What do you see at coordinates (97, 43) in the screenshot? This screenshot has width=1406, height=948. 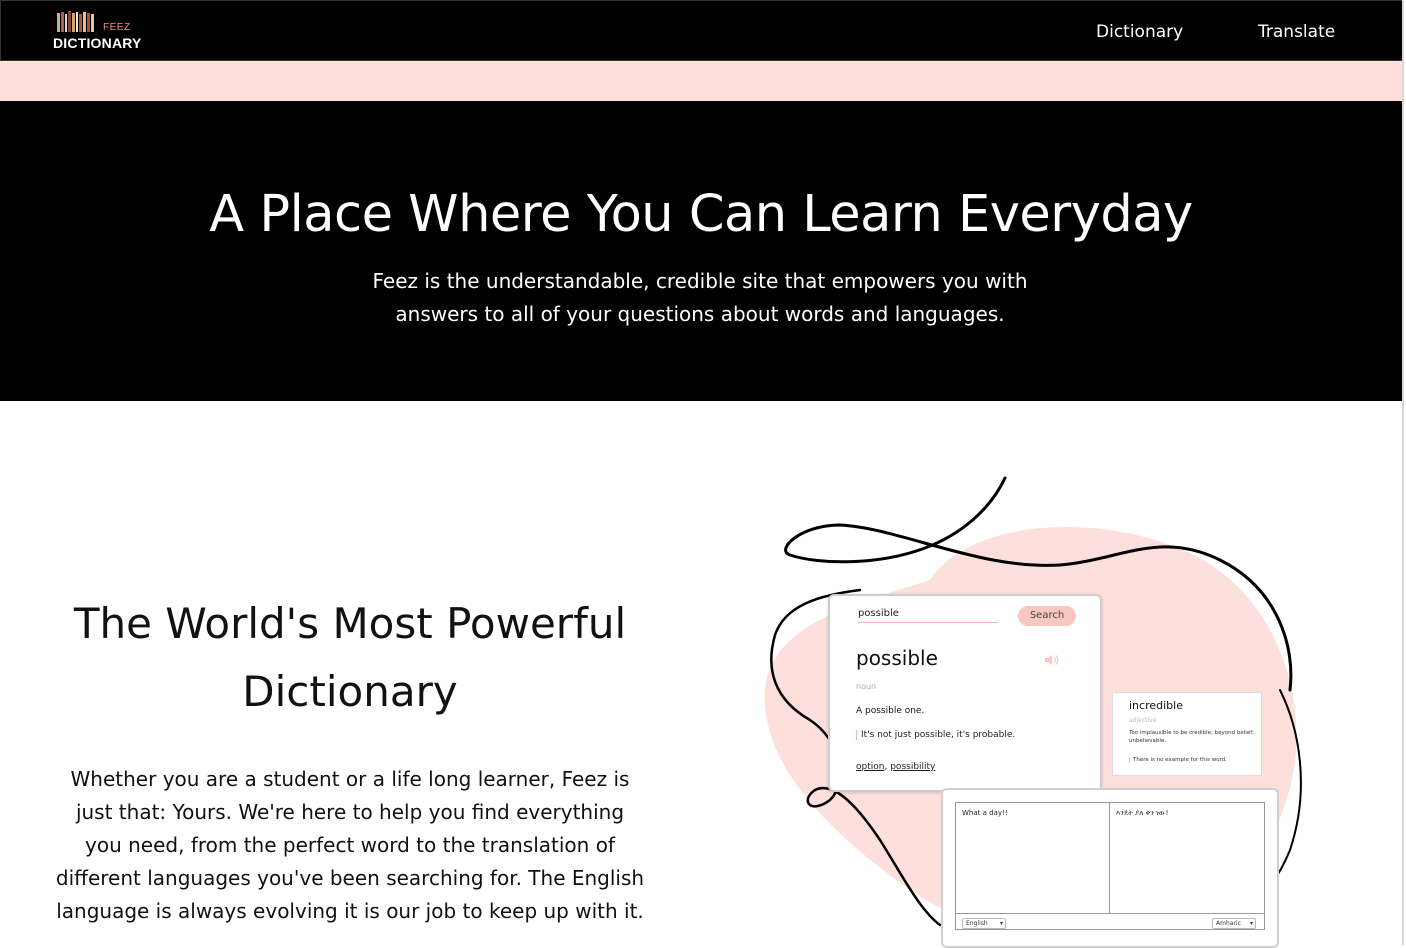 I see `logo-dictionary-text: DICTIONARY` at bounding box center [97, 43].